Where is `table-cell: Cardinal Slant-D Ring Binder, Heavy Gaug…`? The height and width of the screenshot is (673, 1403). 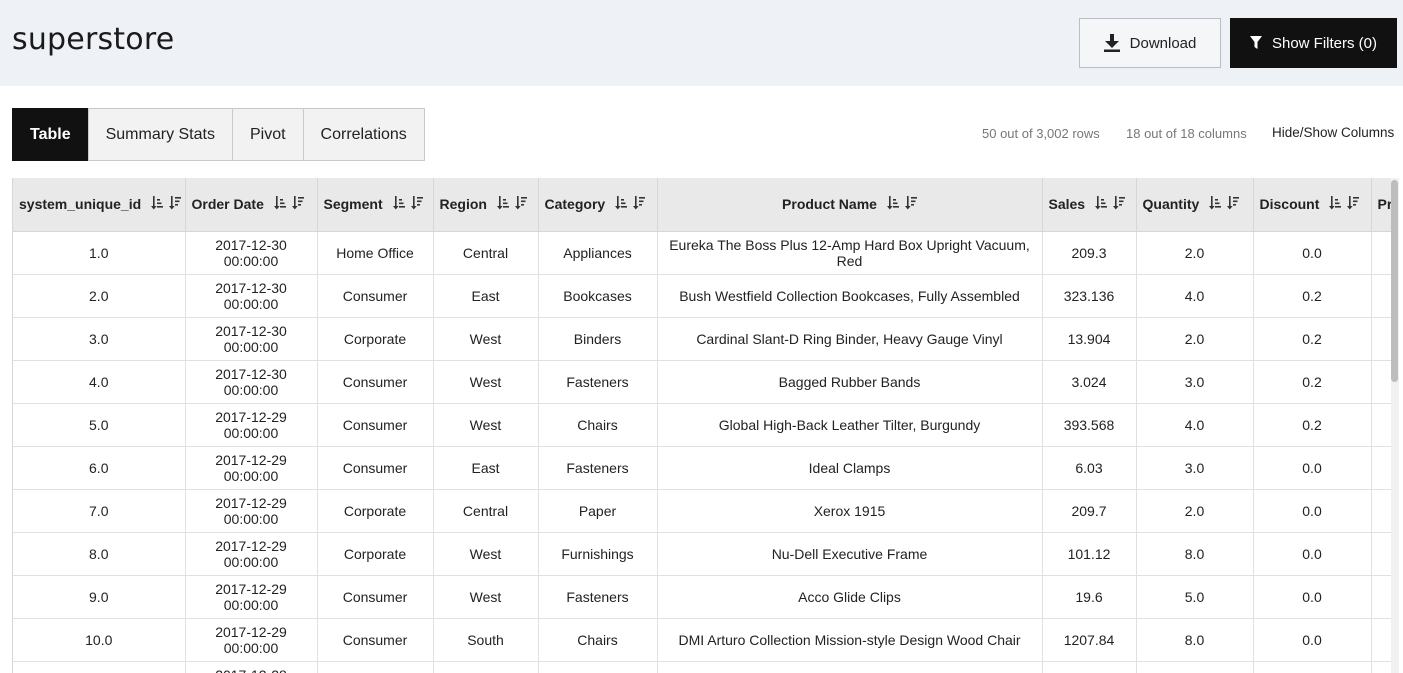
table-cell: Cardinal Slant-D Ring Binder, Heavy Gaug… is located at coordinates (850, 339).